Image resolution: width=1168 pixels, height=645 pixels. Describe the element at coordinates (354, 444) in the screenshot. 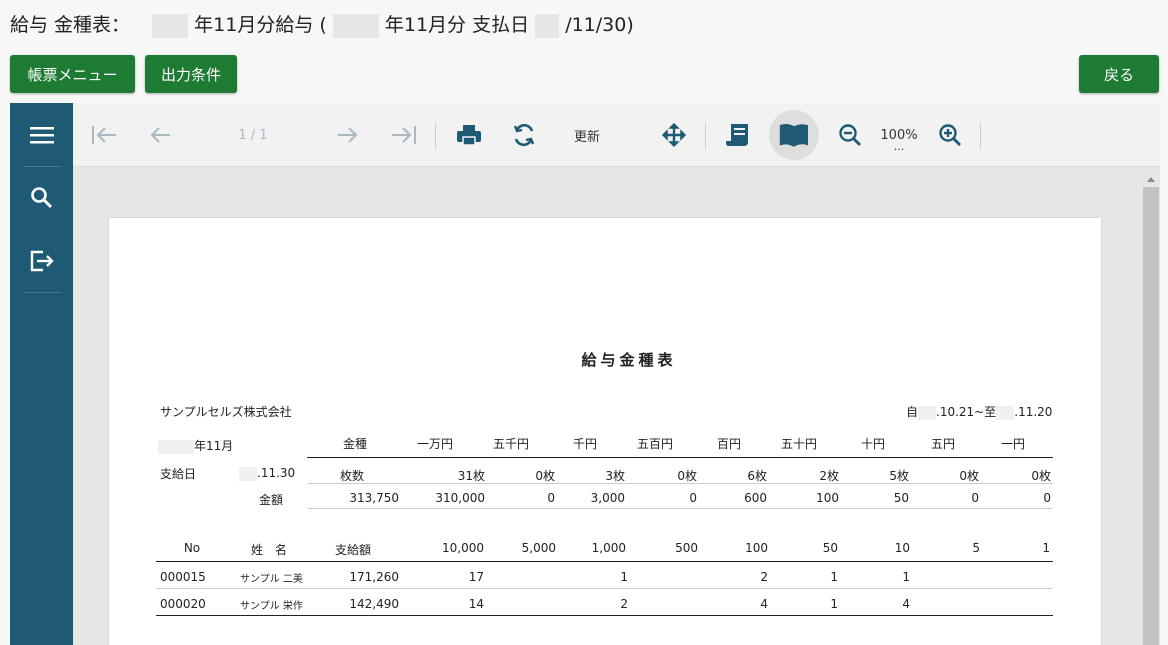

I see `summary-header-cell: 金種` at that location.